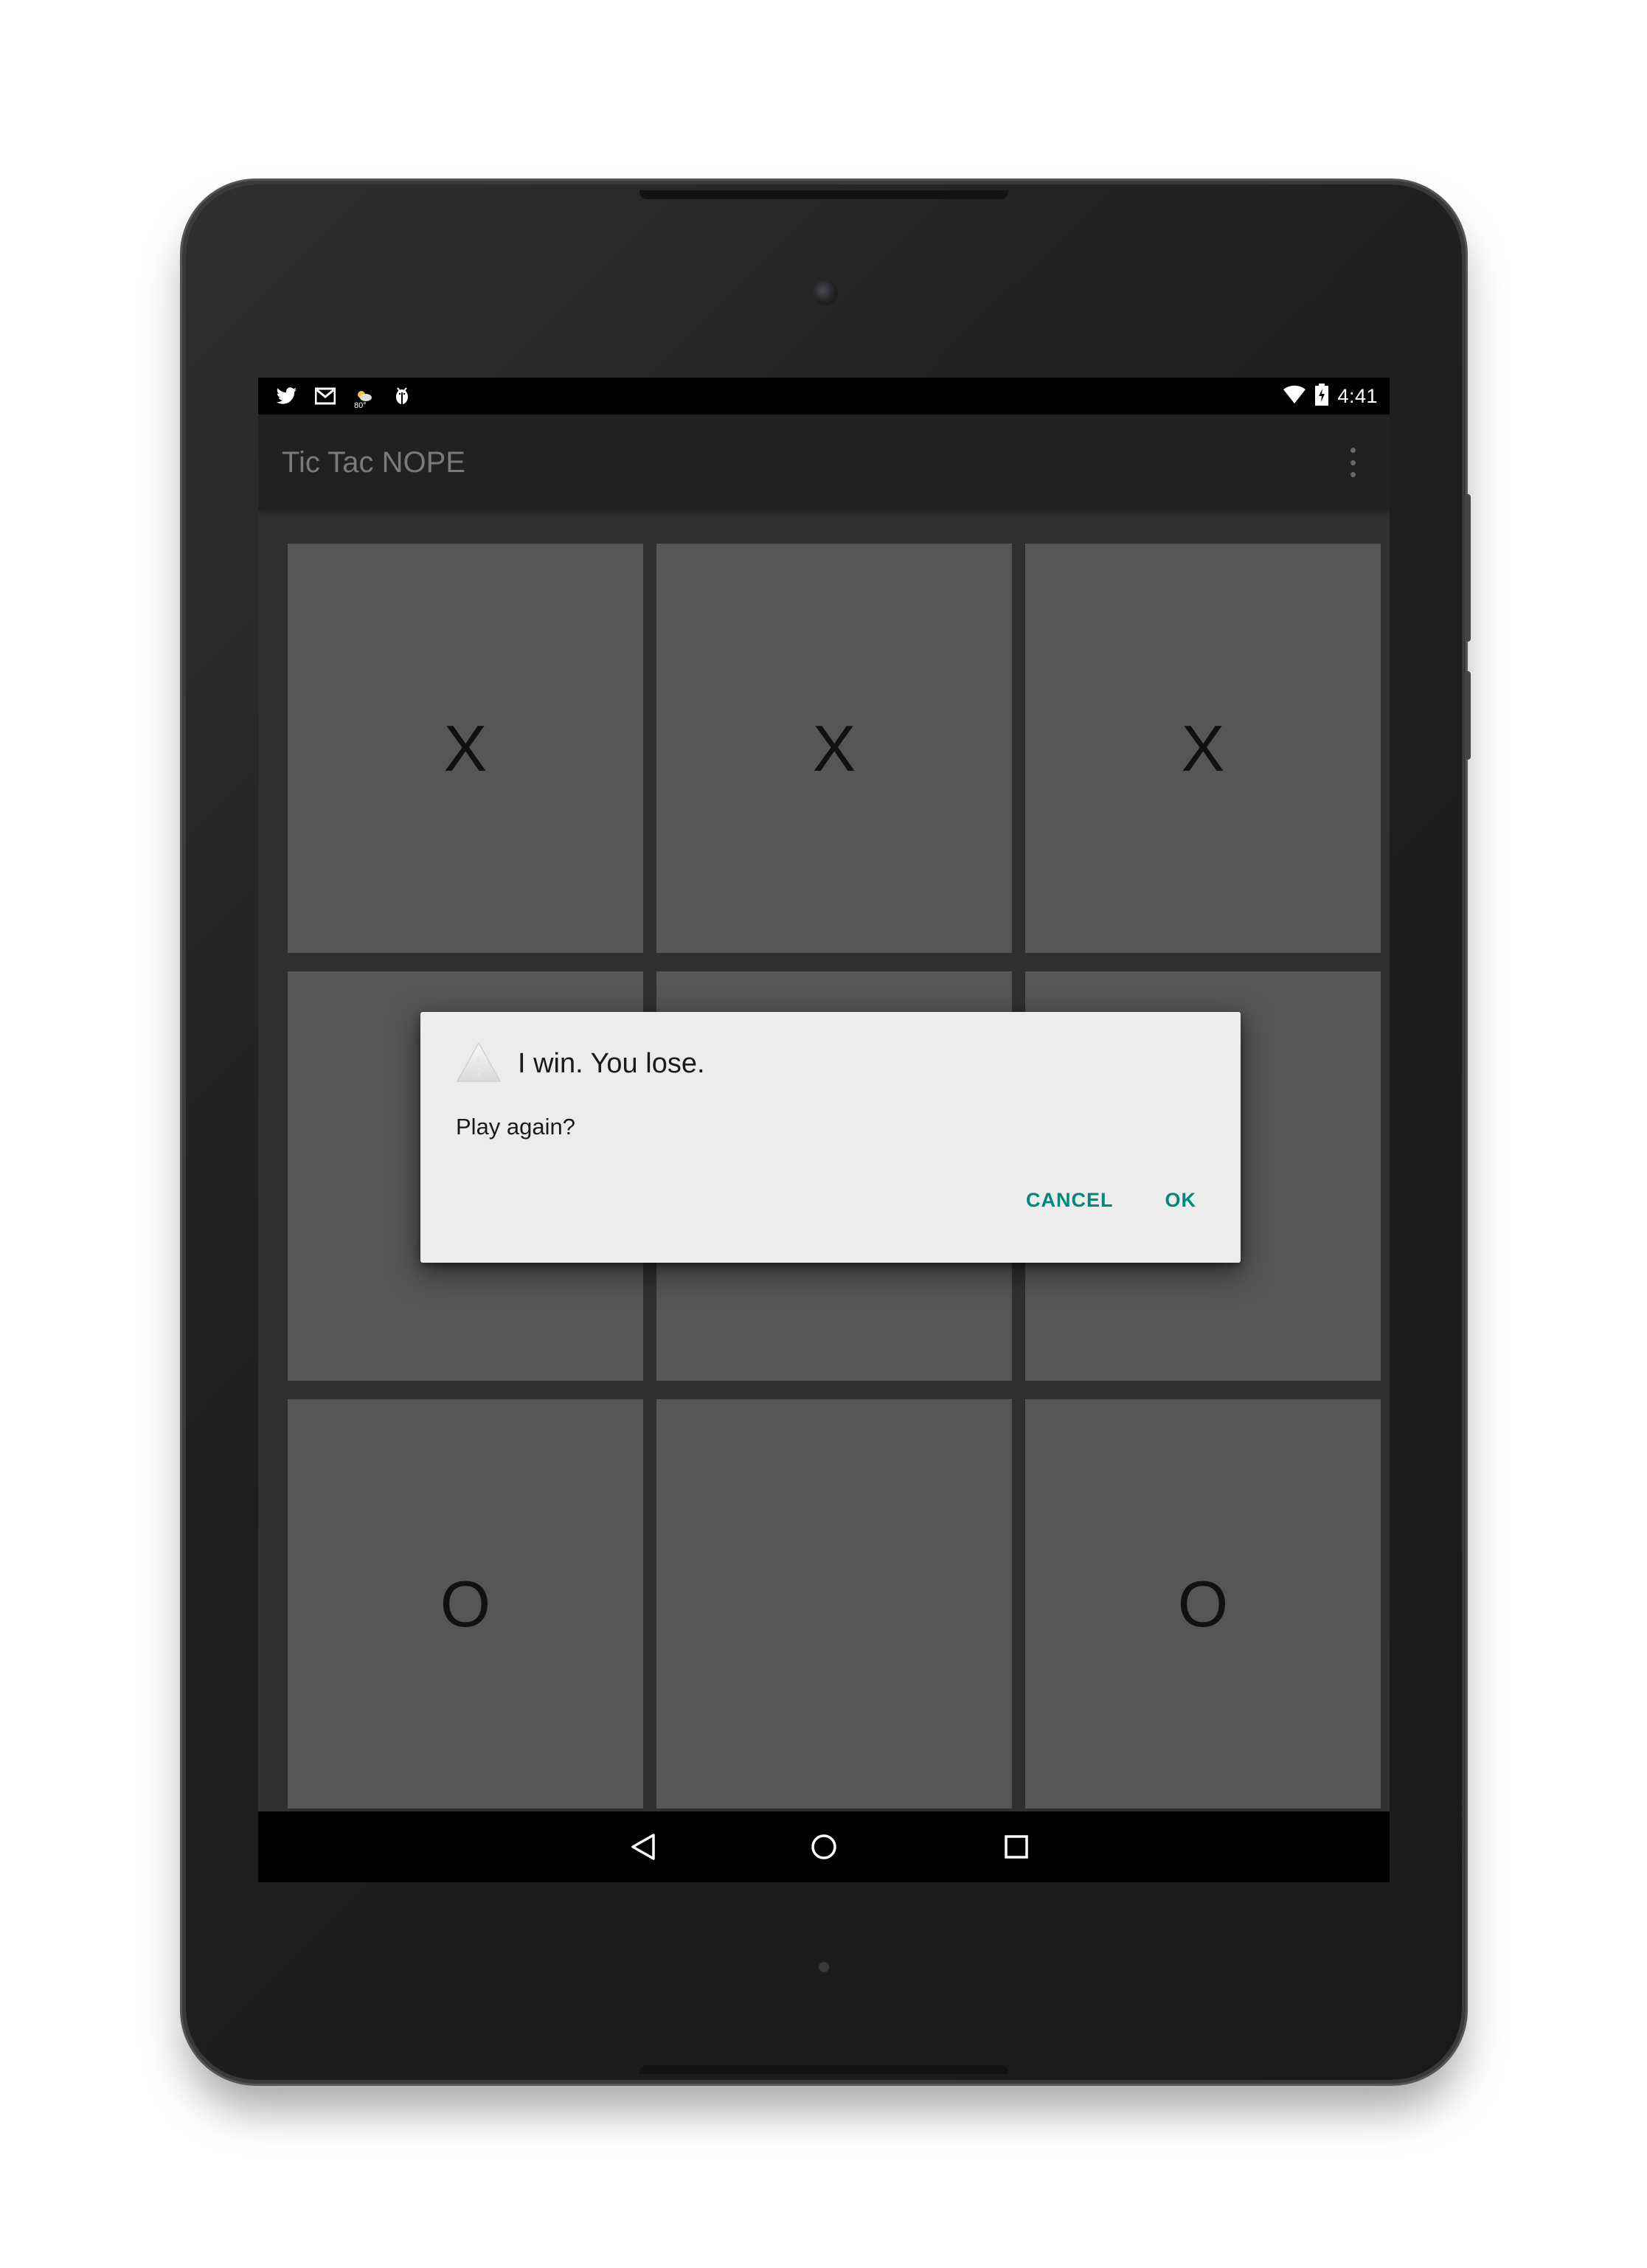 The width and height of the screenshot is (1647, 2268). What do you see at coordinates (830, 1137) in the screenshot?
I see `game-over-dialog: I win. You lose. Play again? CANCEL OK` at bounding box center [830, 1137].